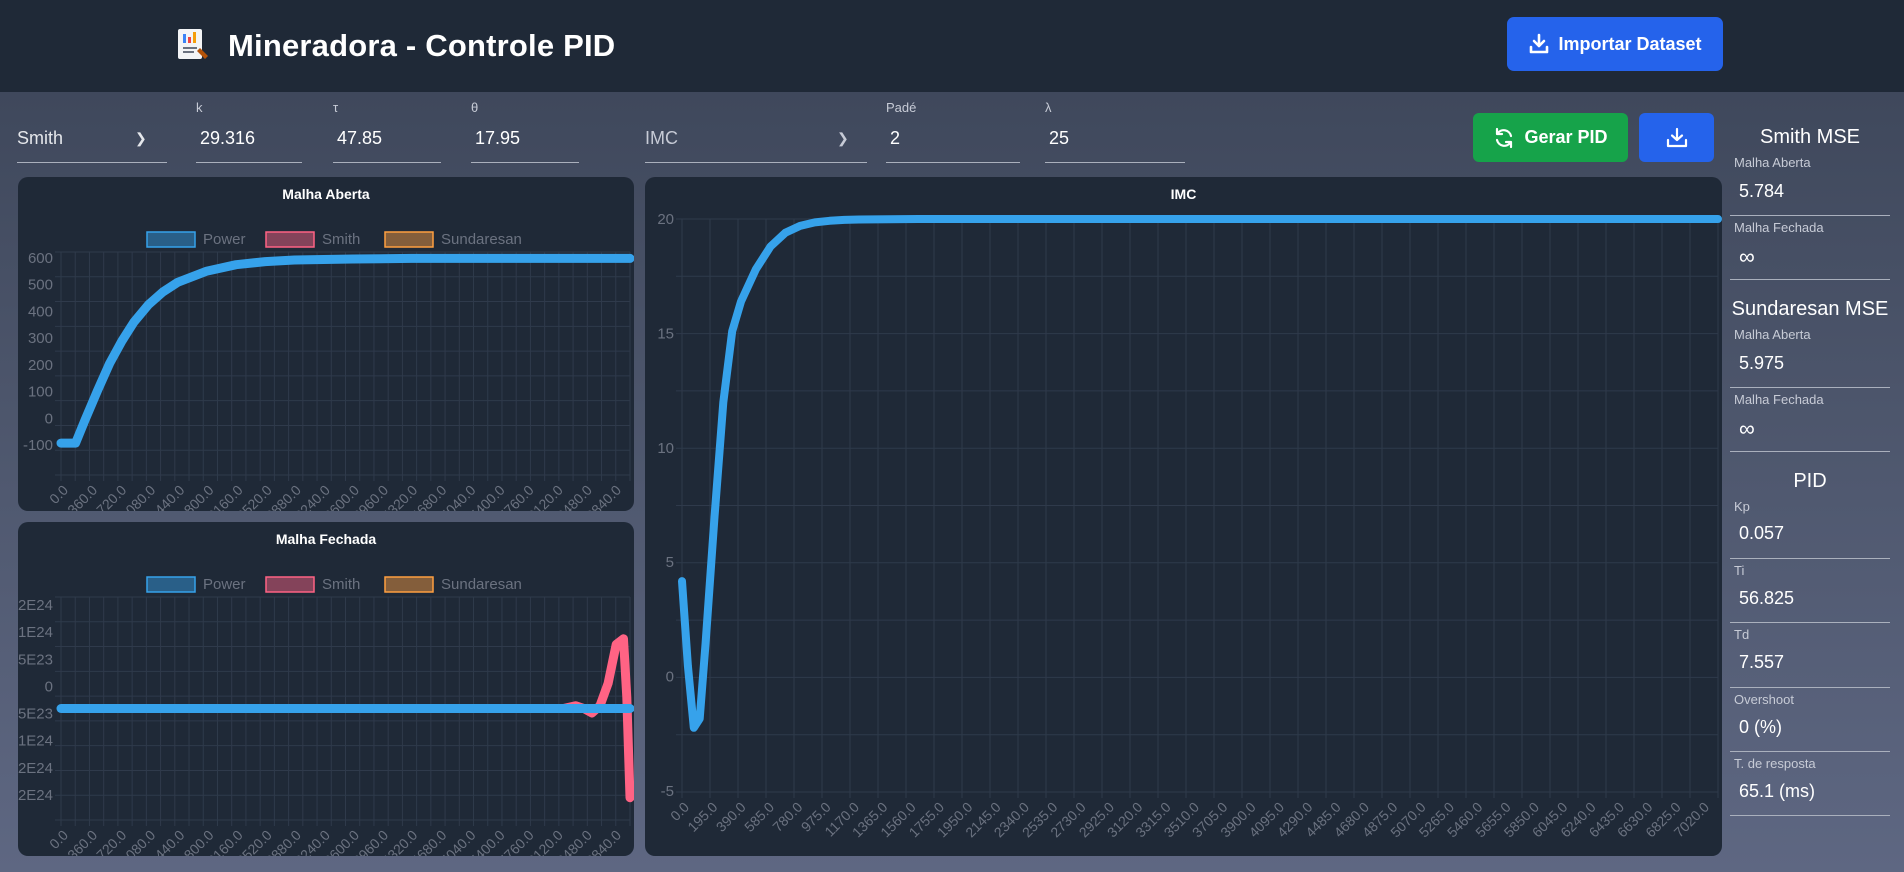 The width and height of the screenshot is (1904, 872). I want to click on pade-value: 2, so click(895, 138).